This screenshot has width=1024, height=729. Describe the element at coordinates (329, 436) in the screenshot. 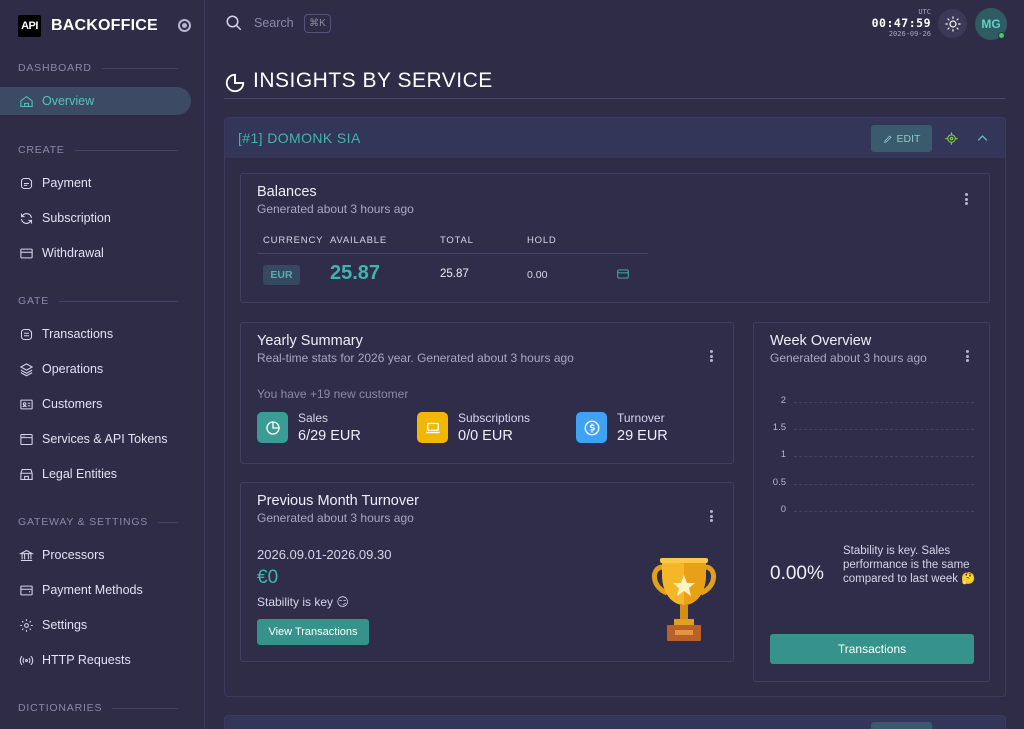

I see `stat-value: 6/29 EUR` at that location.